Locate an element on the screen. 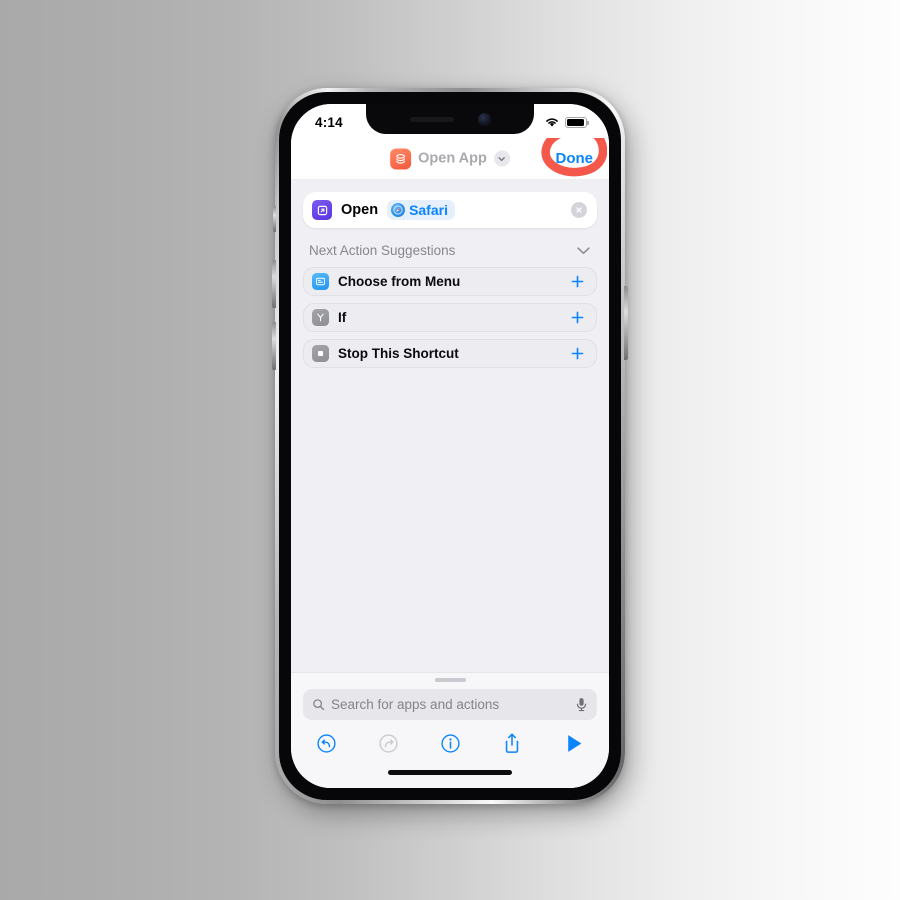 This screenshot has height=900, width=900. suggestion-row-choose-from-menu: Choose from Menu is located at coordinates (450, 281).